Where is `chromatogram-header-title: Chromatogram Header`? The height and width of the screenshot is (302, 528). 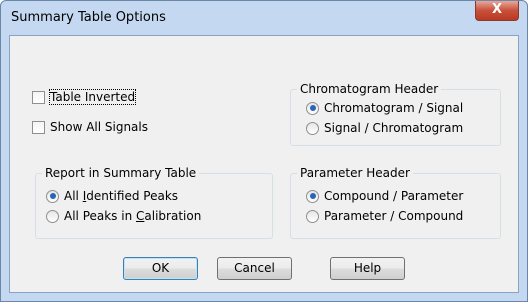
chromatogram-header-title: Chromatogram Header is located at coordinates (369, 89).